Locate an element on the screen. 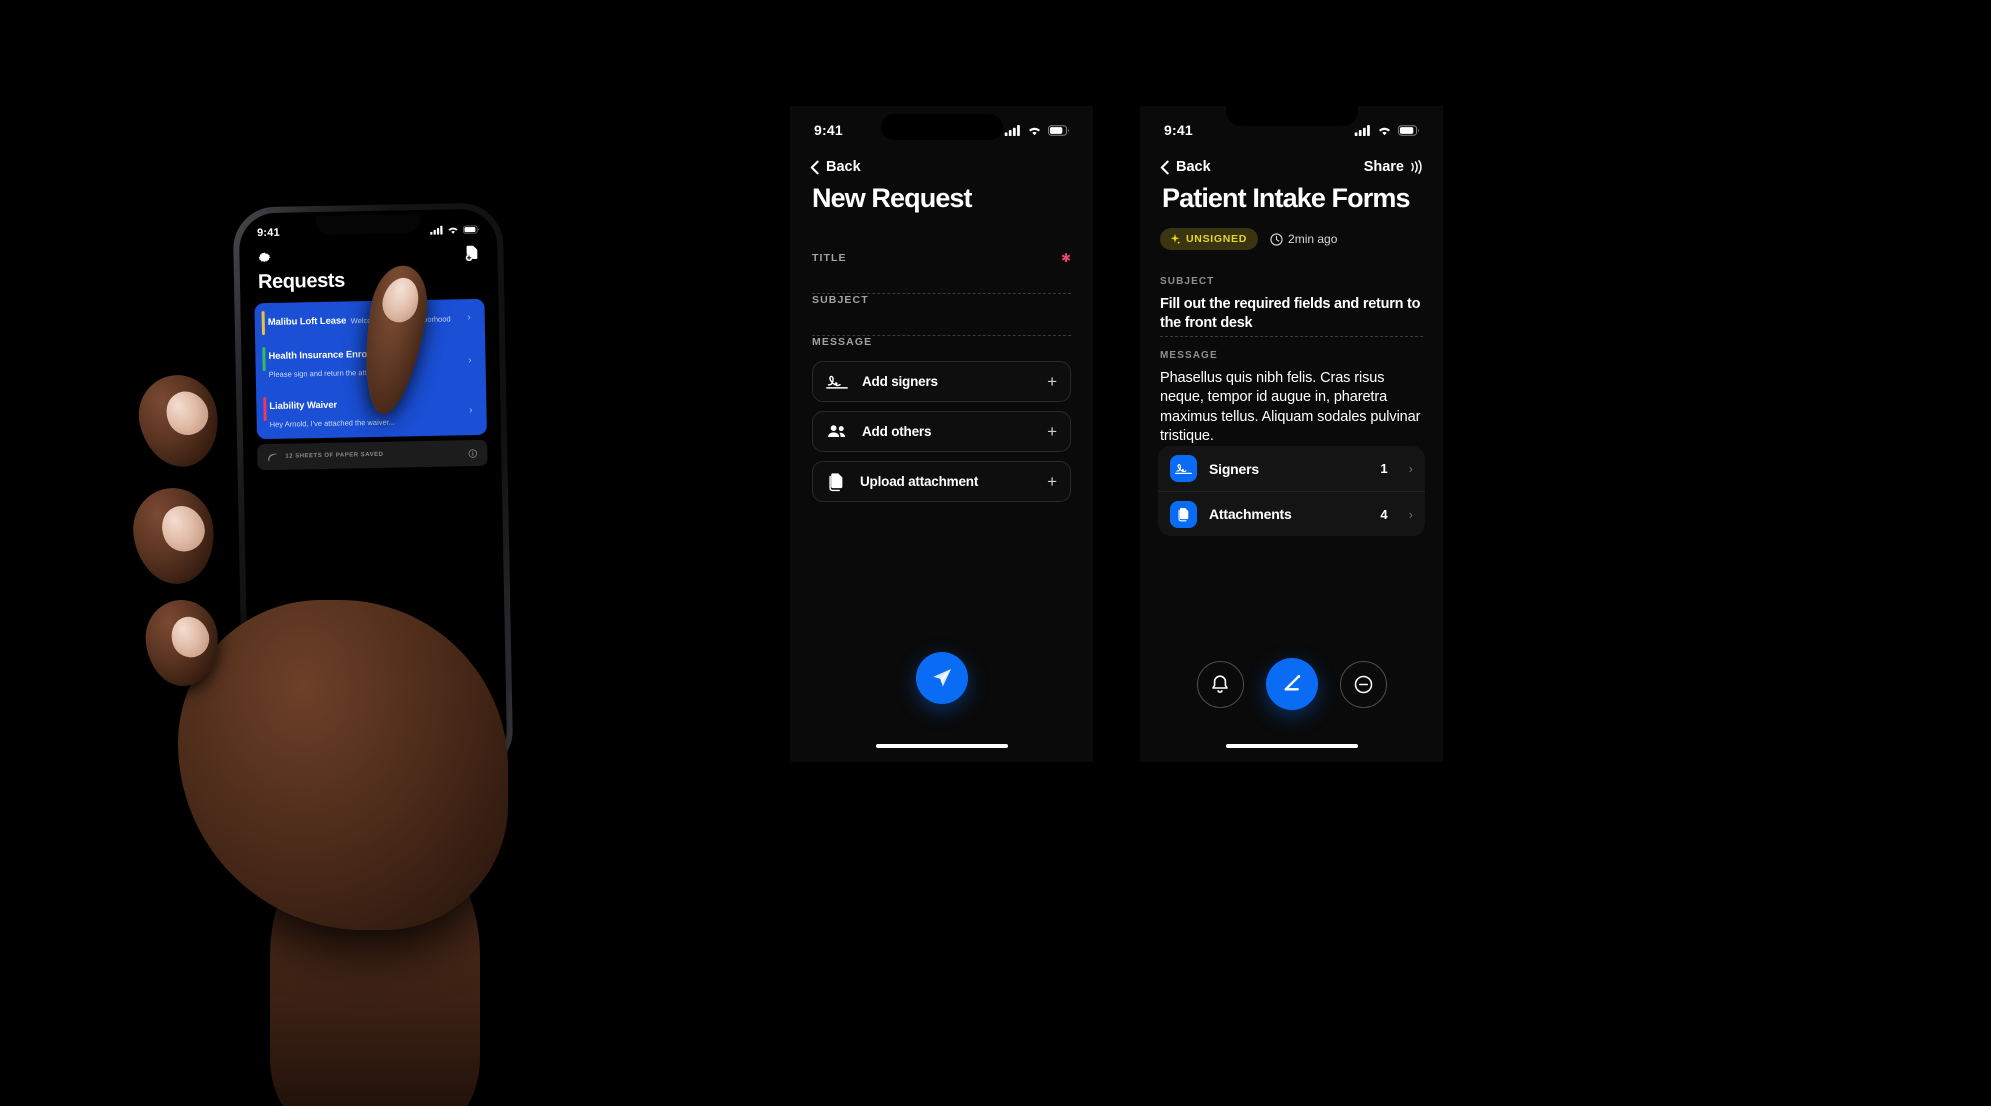  attachments-row: Attachments 4 › is located at coordinates (1291, 513).